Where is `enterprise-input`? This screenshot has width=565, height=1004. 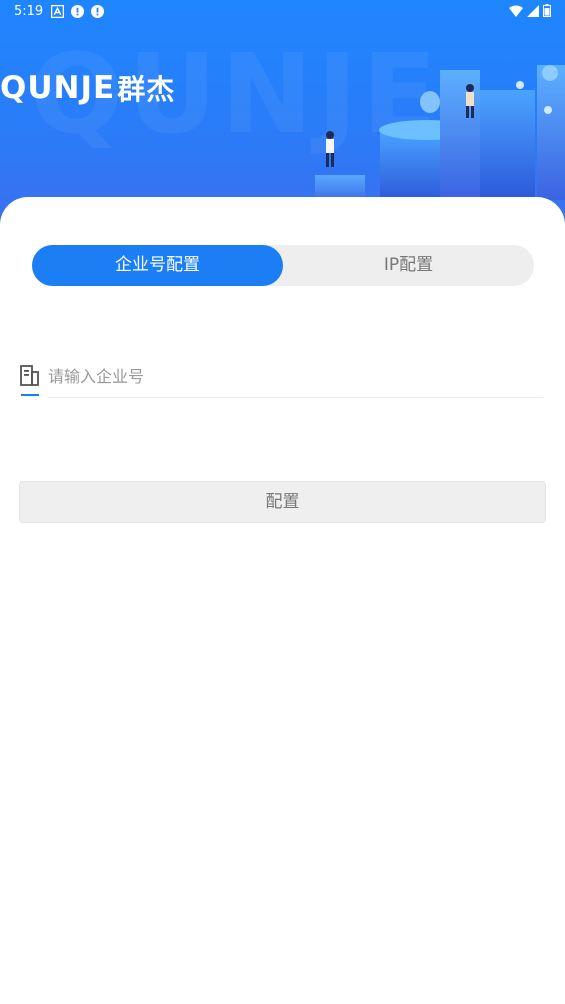
enterprise-input is located at coordinates (295, 376).